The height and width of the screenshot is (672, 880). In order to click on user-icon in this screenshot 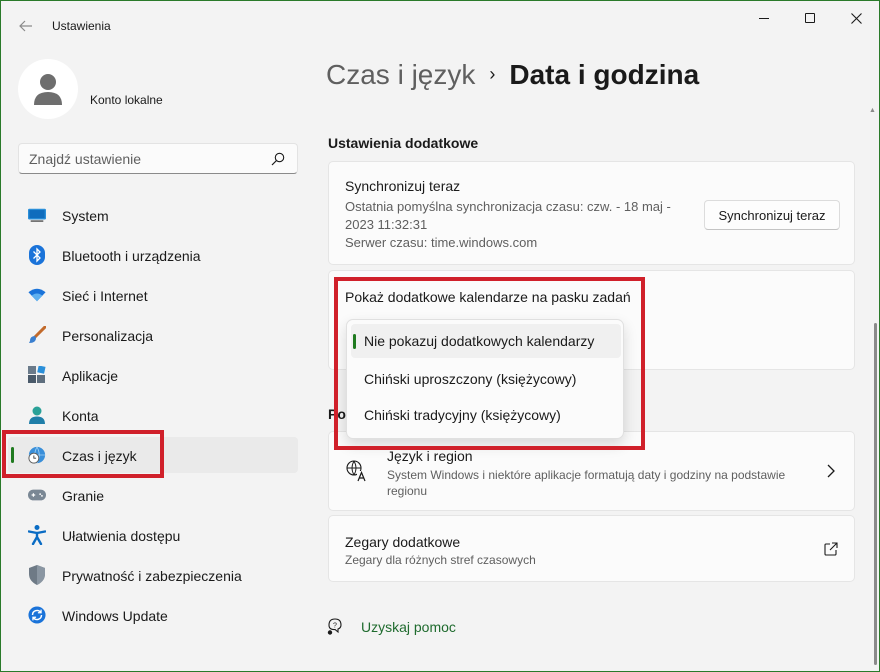, I will do `click(48, 89)`.